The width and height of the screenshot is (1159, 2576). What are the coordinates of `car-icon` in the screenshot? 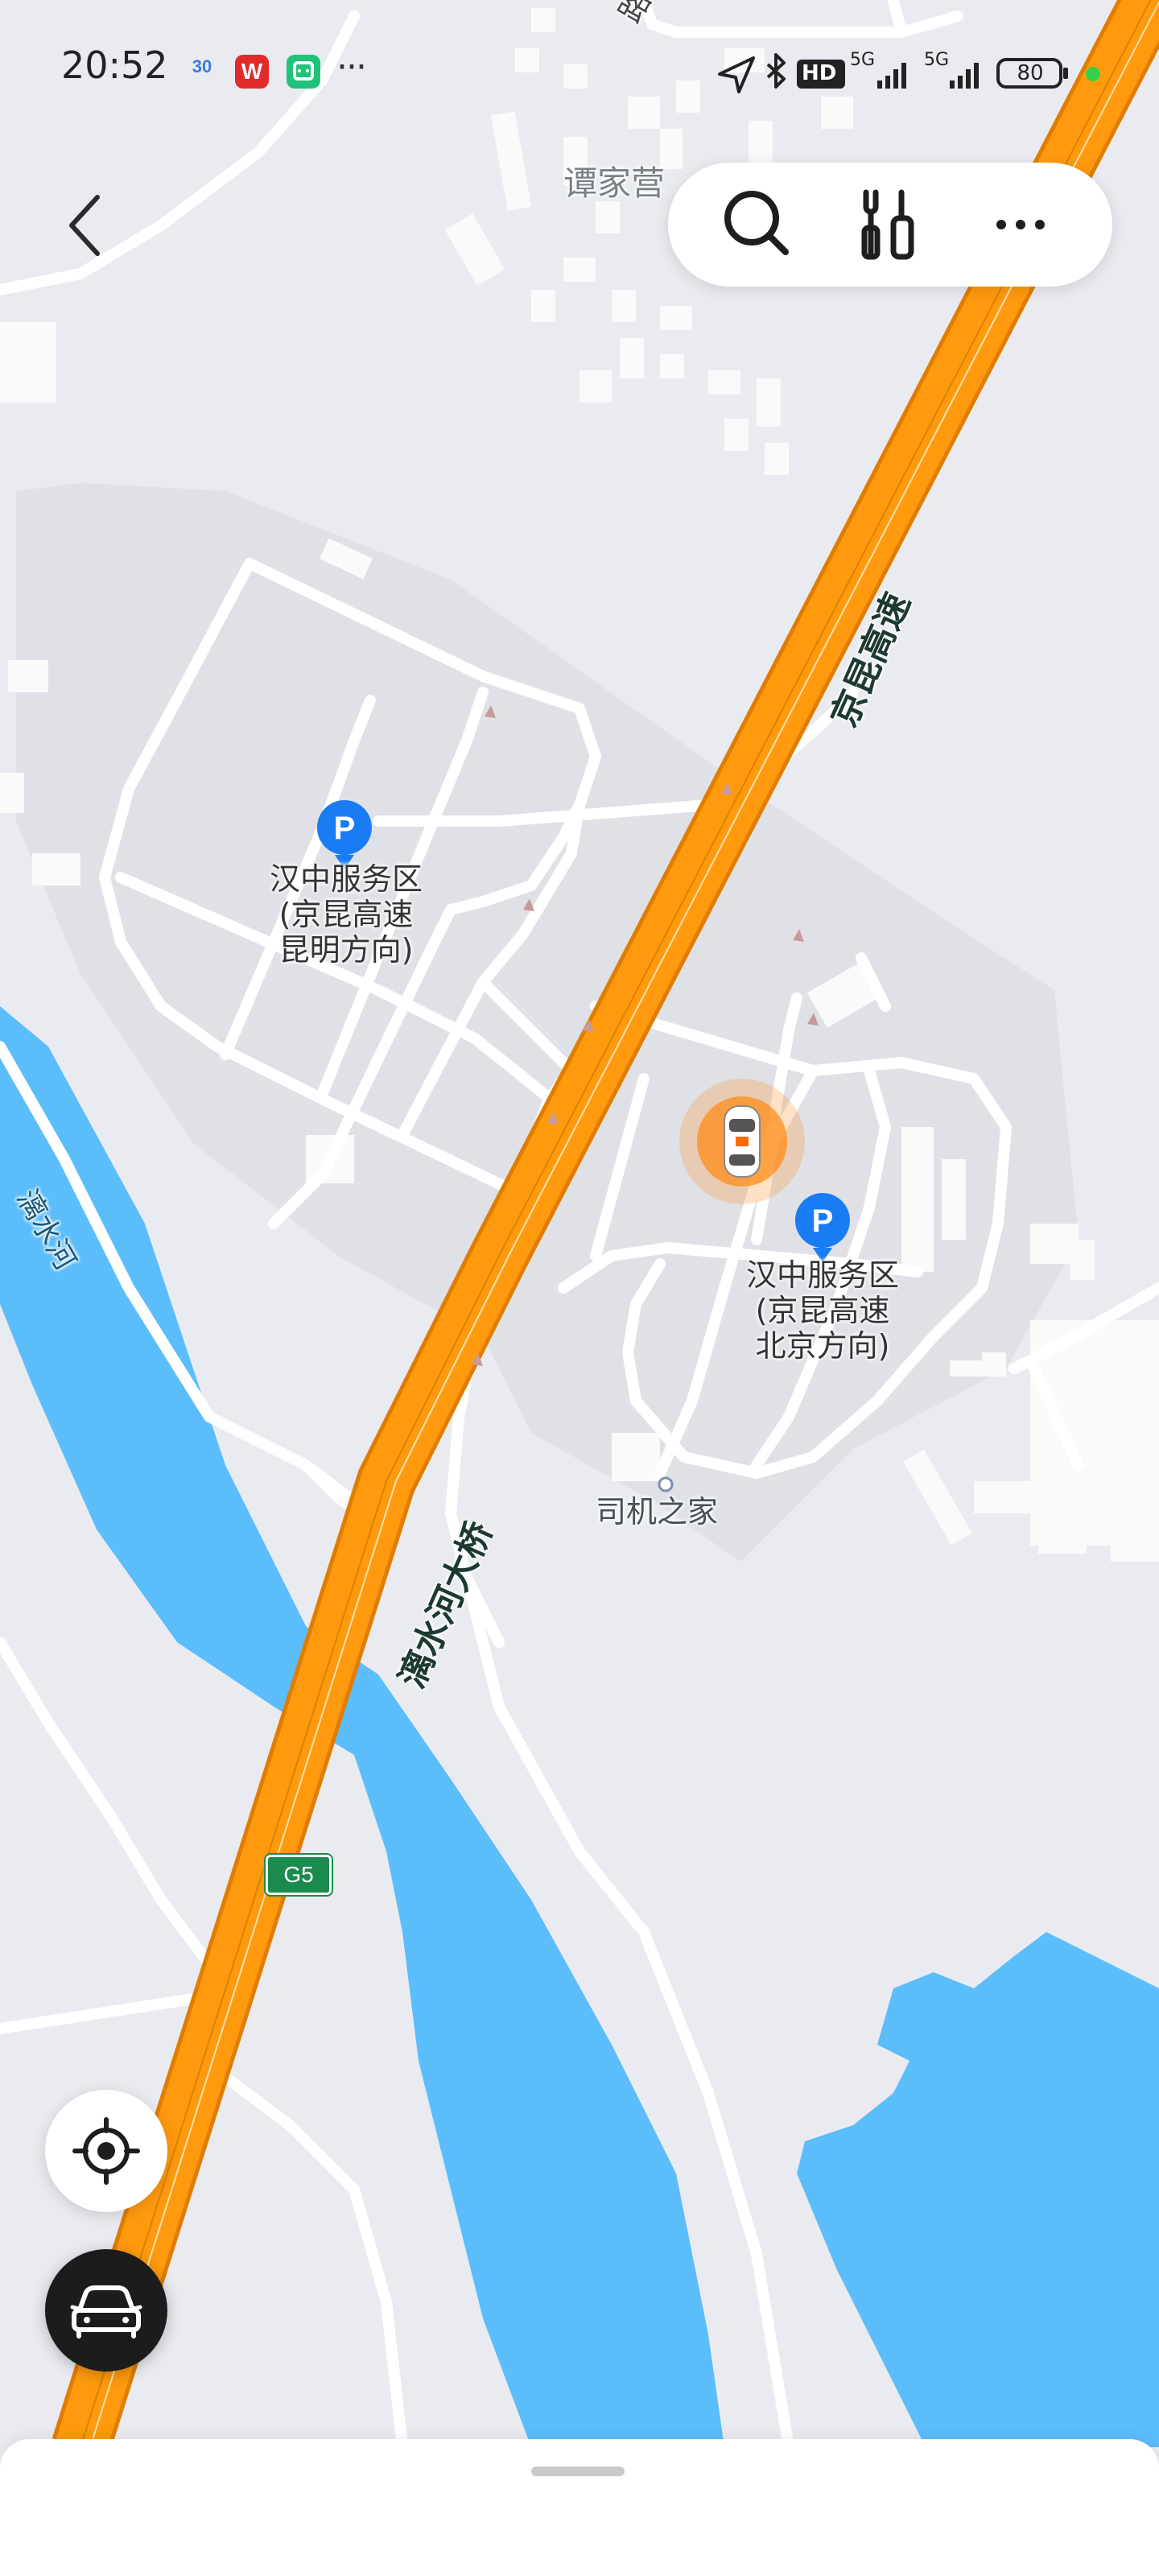 It's located at (106, 2312).